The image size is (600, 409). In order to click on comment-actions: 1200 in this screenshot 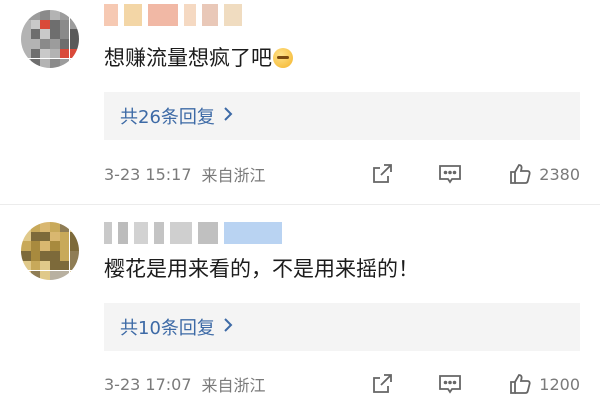, I will do `click(474, 384)`.